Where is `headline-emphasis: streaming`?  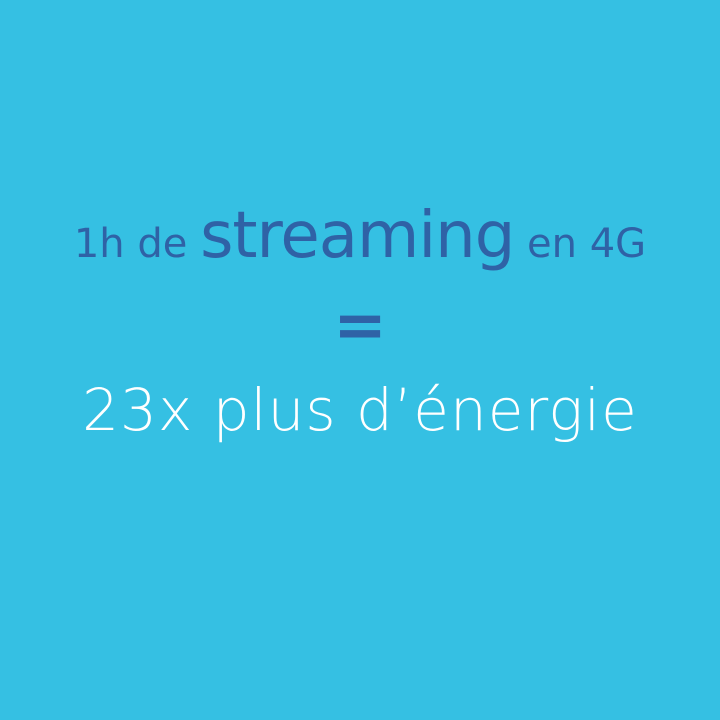
headline-emphasis: streaming is located at coordinates (357, 236).